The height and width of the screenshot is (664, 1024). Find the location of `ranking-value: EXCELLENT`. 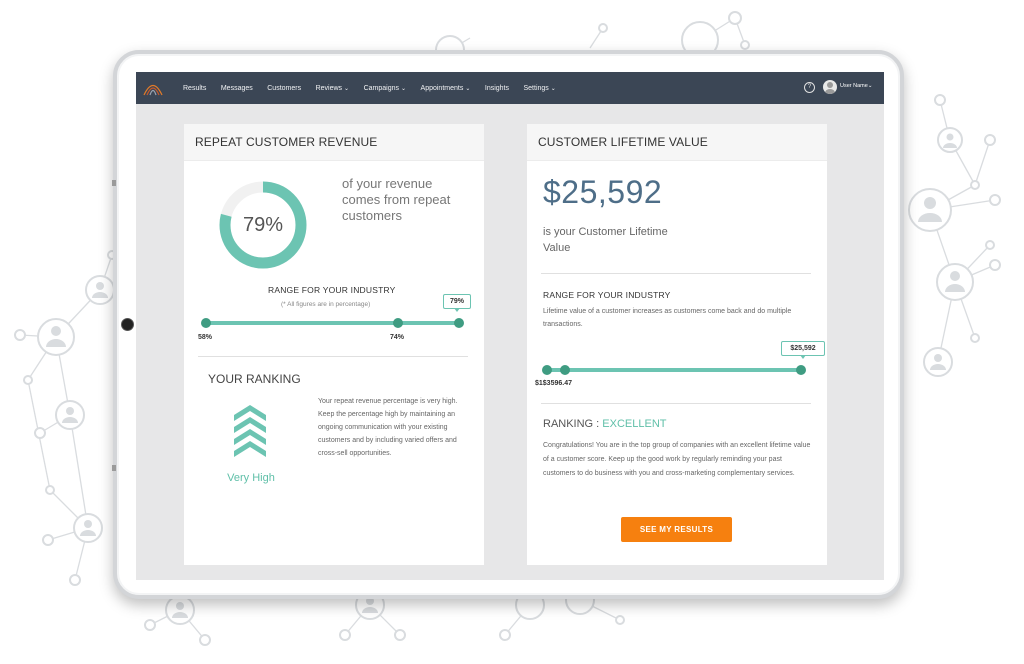

ranking-value: EXCELLENT is located at coordinates (634, 424).